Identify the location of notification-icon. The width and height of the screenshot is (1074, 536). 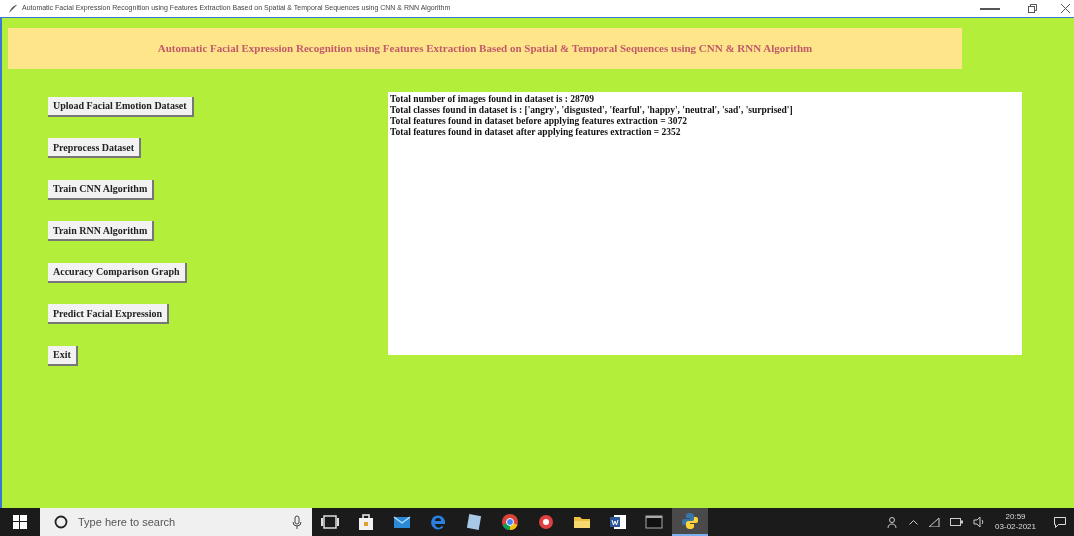
(1060, 522).